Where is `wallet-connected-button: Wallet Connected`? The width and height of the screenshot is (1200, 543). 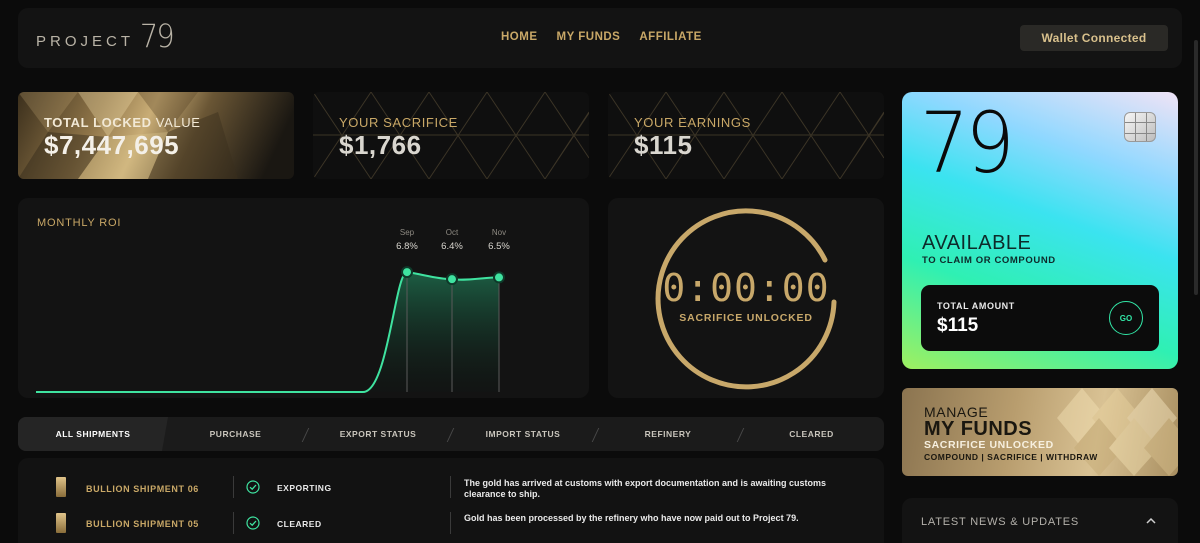
wallet-connected-button: Wallet Connected is located at coordinates (1094, 38).